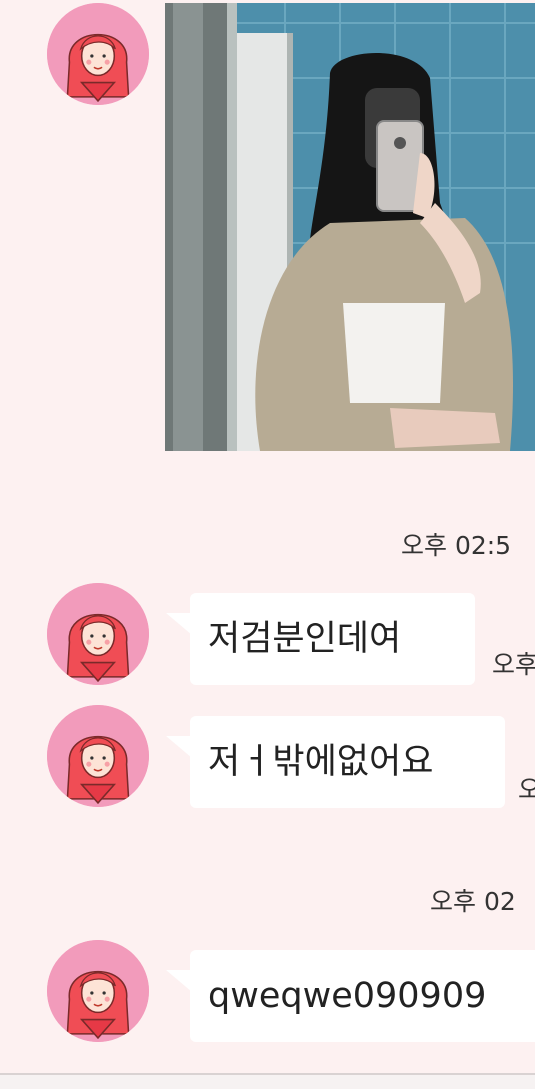 The image size is (535, 1089). Describe the element at coordinates (473, 901) in the screenshot. I see `time-separator: 오후 02` at that location.